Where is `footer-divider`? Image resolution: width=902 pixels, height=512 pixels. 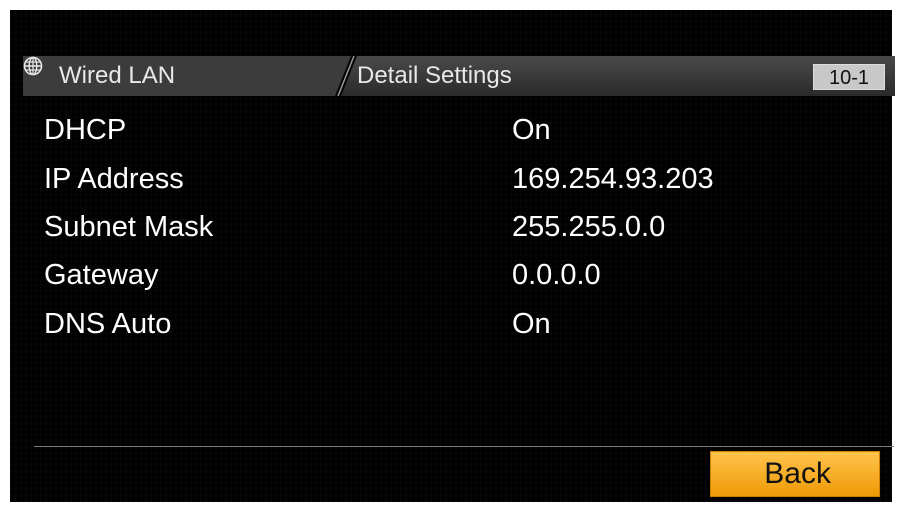
footer-divider is located at coordinates (464, 446).